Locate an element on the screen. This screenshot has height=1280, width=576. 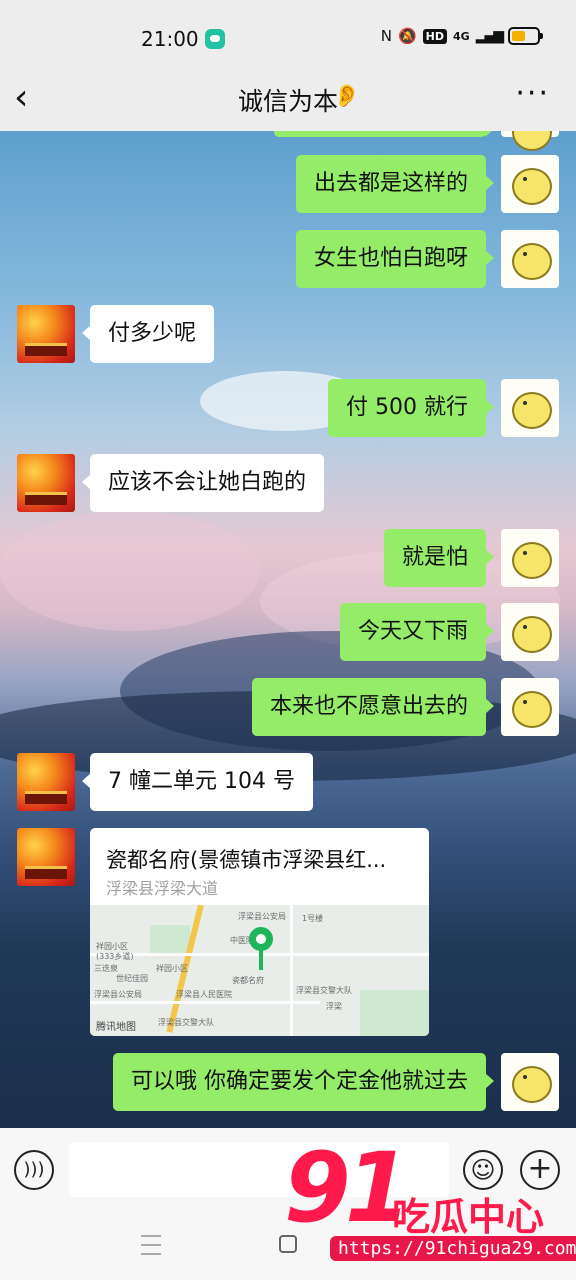
message-row: 就是怕 is located at coordinates (288, 558).